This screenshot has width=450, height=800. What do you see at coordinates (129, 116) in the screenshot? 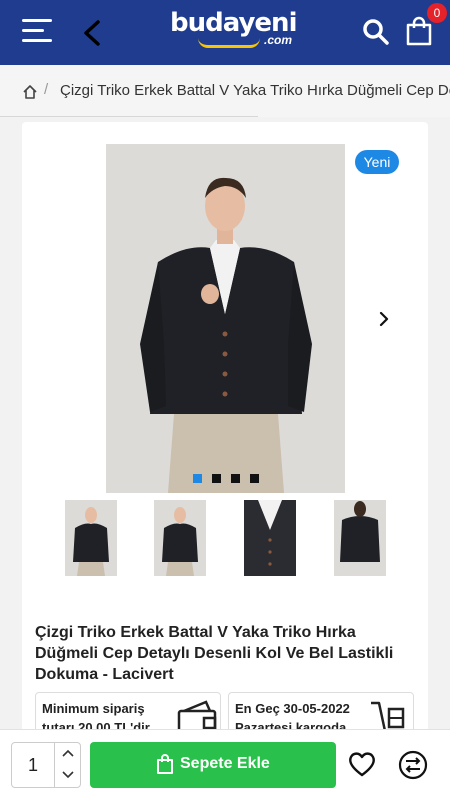
I see `breadcrumb-divider` at bounding box center [129, 116].